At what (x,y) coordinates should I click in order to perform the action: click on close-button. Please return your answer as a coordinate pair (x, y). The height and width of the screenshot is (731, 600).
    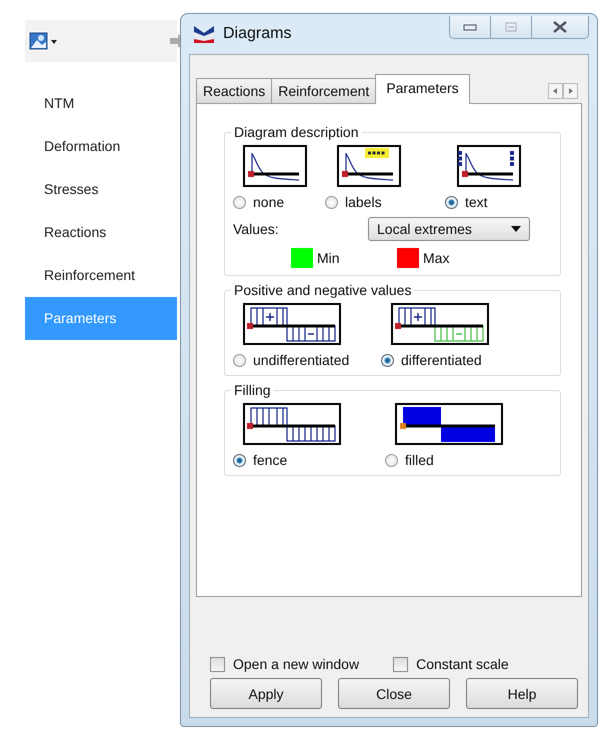
    Looking at the image, I should click on (559, 27).